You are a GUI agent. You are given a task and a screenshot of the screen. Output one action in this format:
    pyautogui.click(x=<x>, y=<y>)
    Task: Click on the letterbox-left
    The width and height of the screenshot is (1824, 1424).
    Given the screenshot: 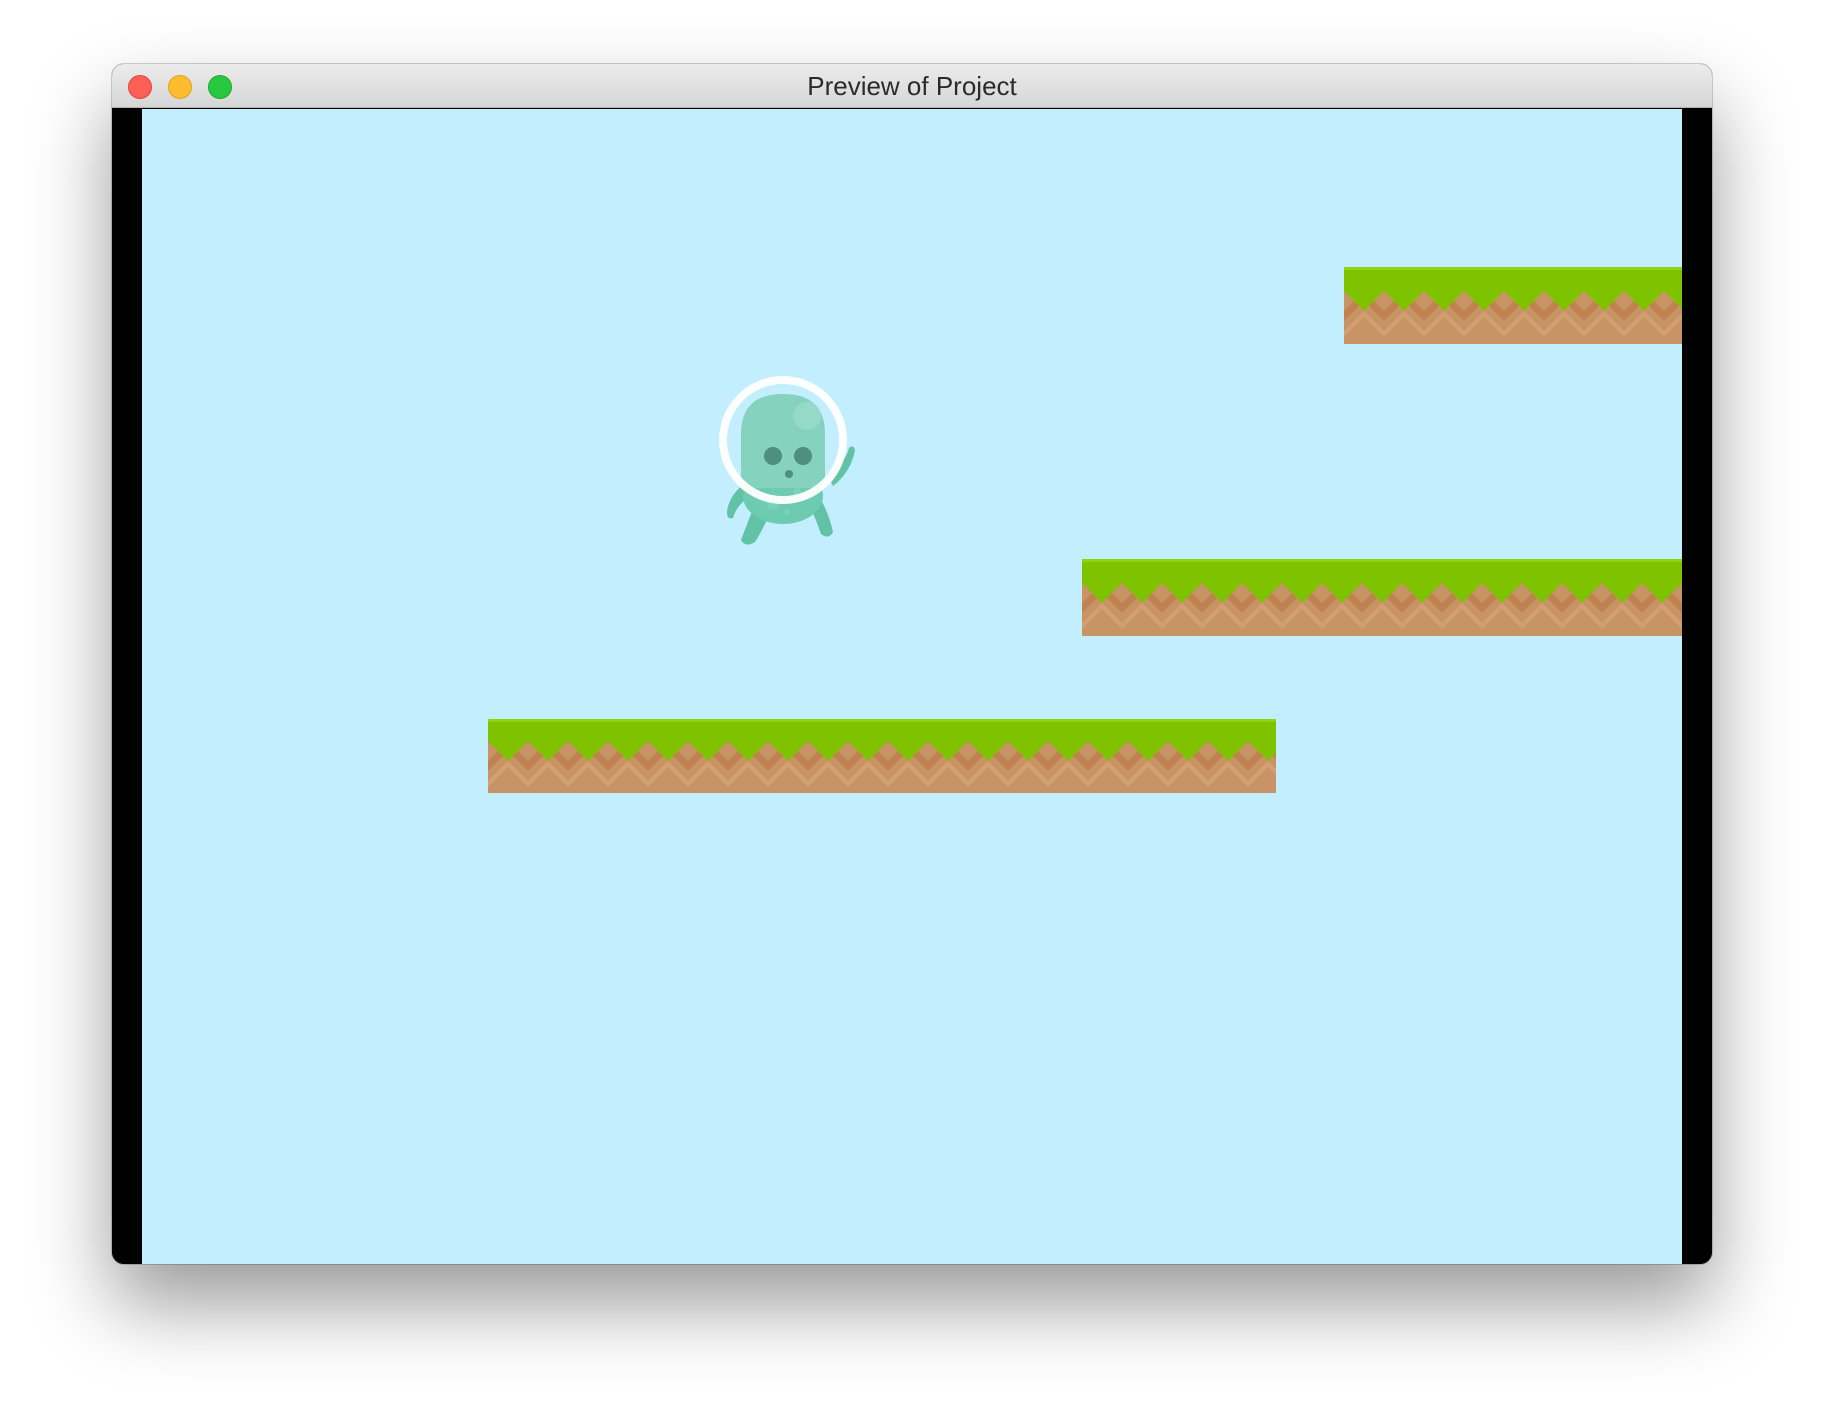 What is the action you would take?
    pyautogui.click(x=127, y=686)
    